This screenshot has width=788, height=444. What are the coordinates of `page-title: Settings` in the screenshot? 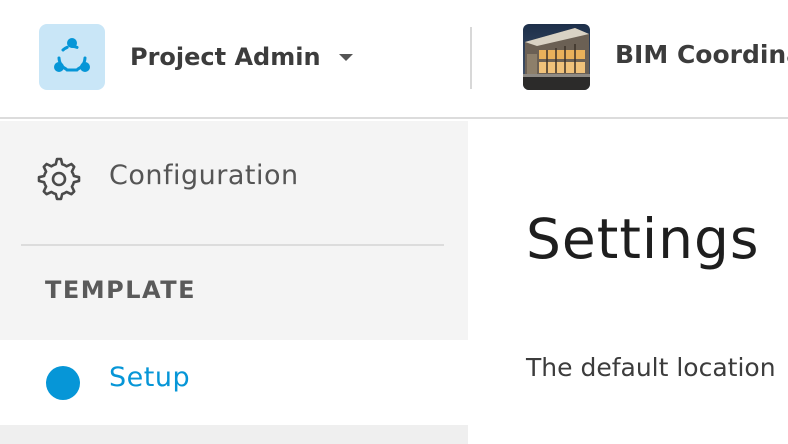 It's located at (643, 239).